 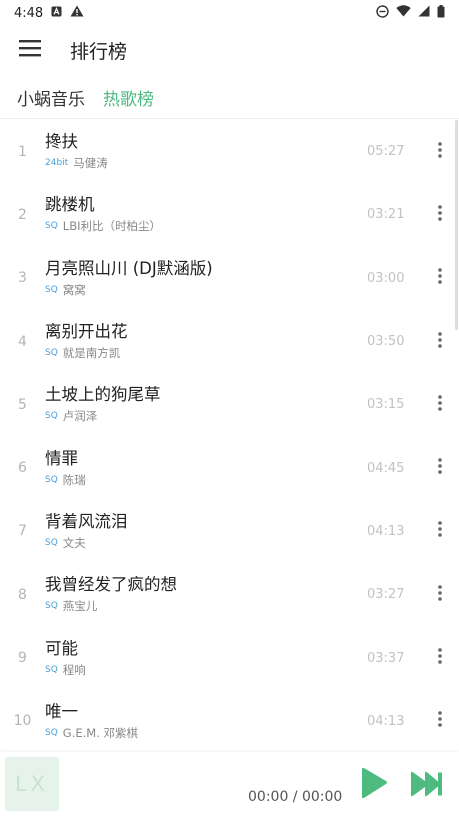 What do you see at coordinates (61, 648) in the screenshot?
I see `song-title: 可能` at bounding box center [61, 648].